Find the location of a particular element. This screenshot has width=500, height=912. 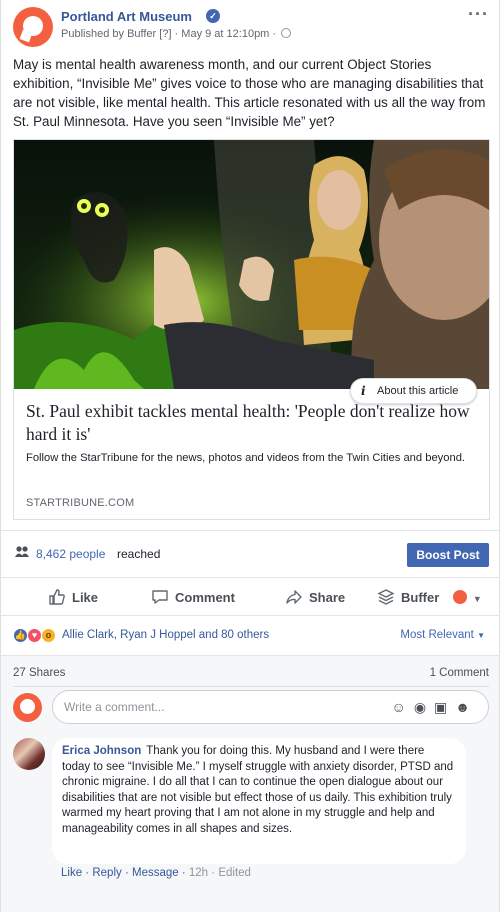

globe-icon is located at coordinates (286, 33).